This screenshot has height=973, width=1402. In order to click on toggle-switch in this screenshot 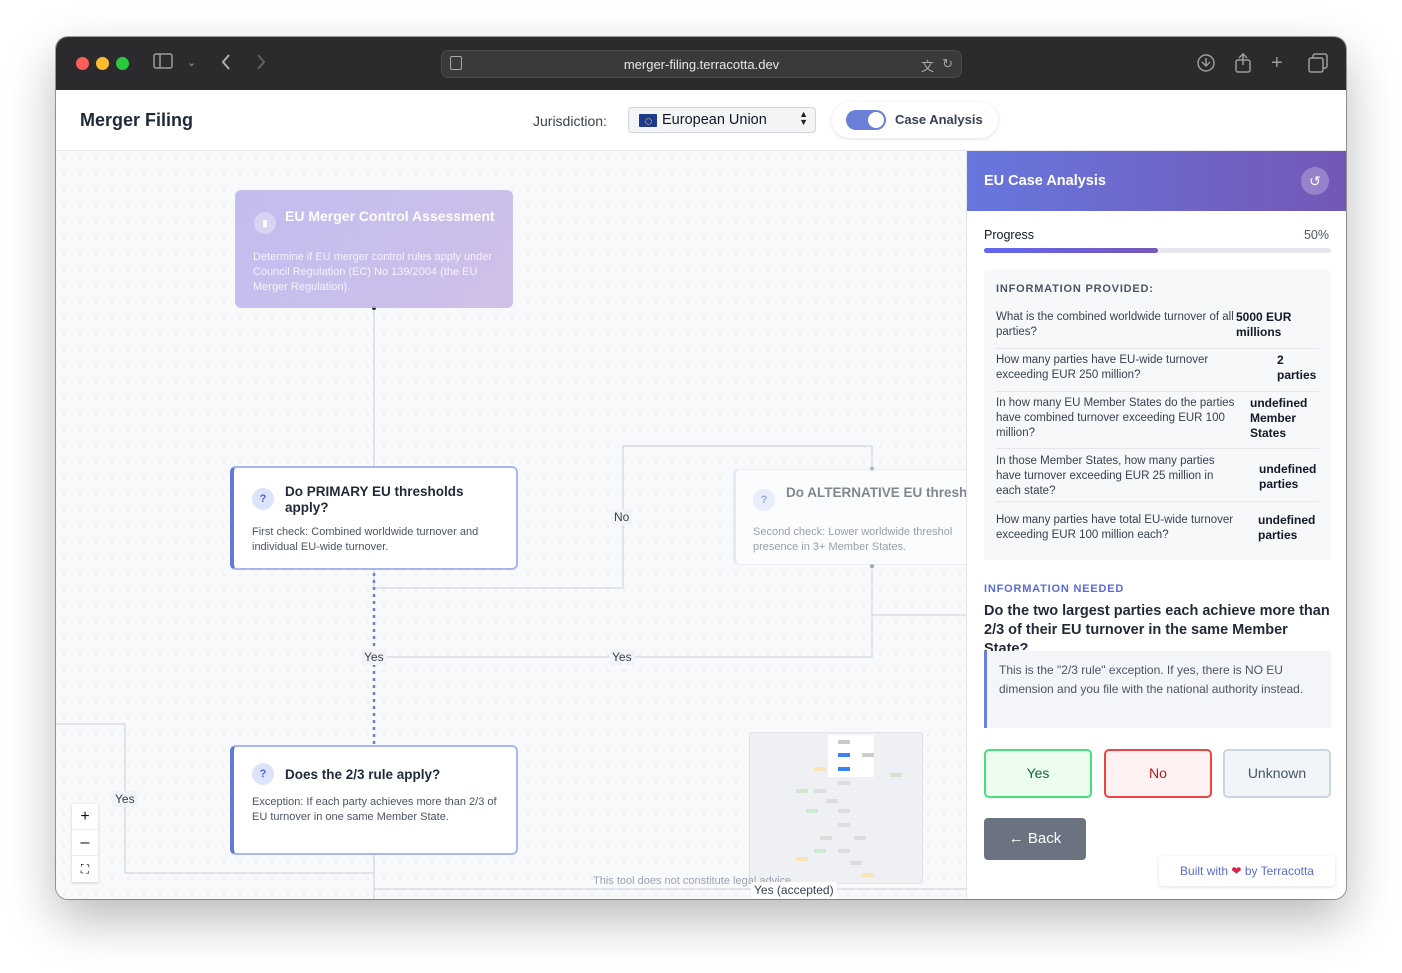, I will do `click(866, 120)`.